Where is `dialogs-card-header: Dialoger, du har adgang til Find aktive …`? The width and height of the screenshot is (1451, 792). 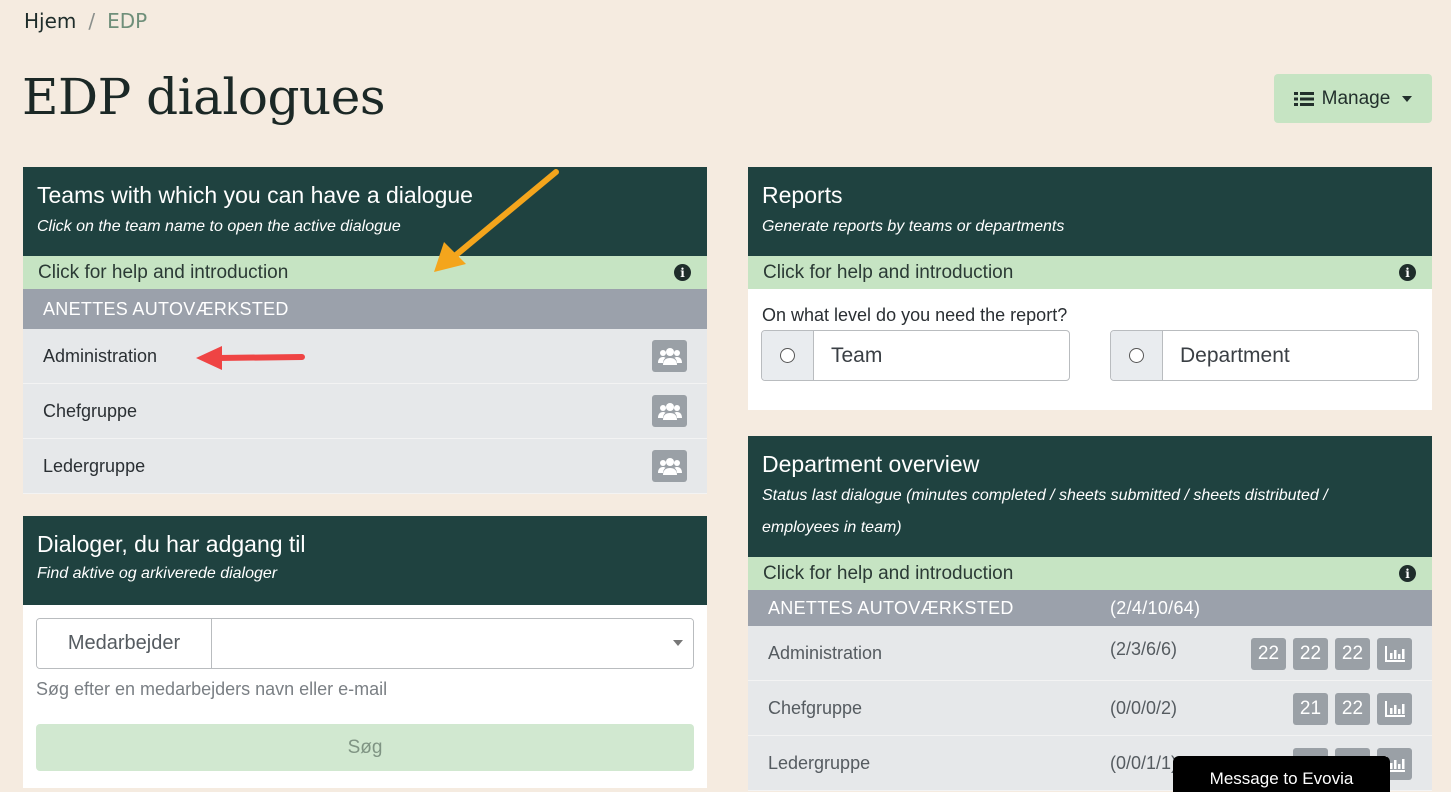
dialogs-card-header: Dialoger, du har adgang til Find aktive … is located at coordinates (365, 560).